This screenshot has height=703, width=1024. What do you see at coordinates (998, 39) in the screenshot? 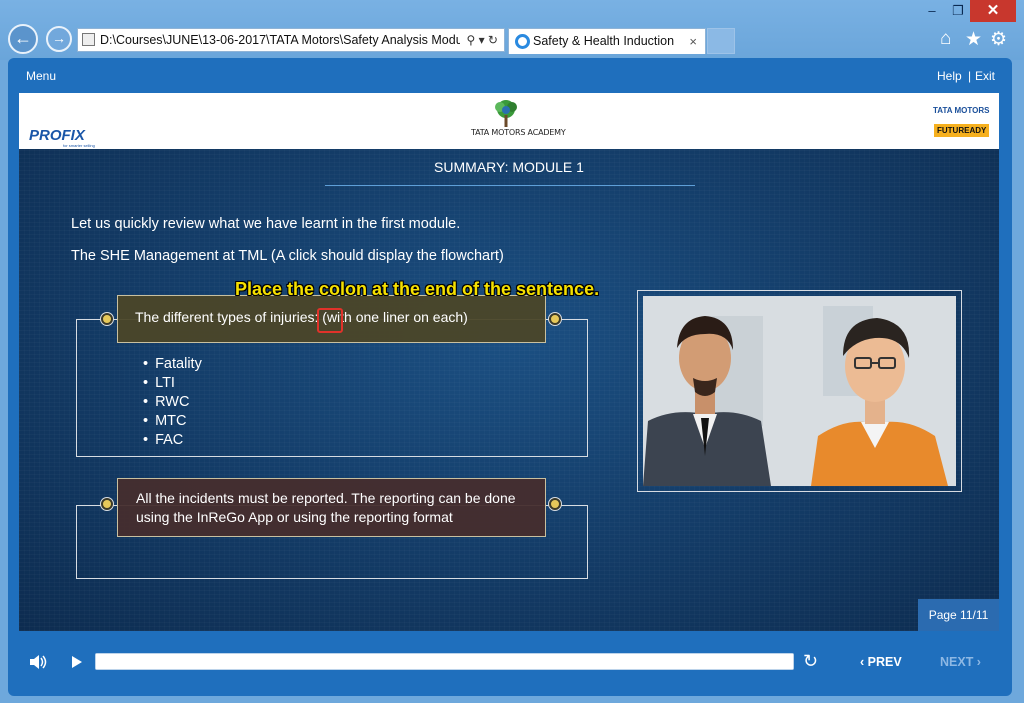
I see `settings-icon: ⚙` at bounding box center [998, 39].